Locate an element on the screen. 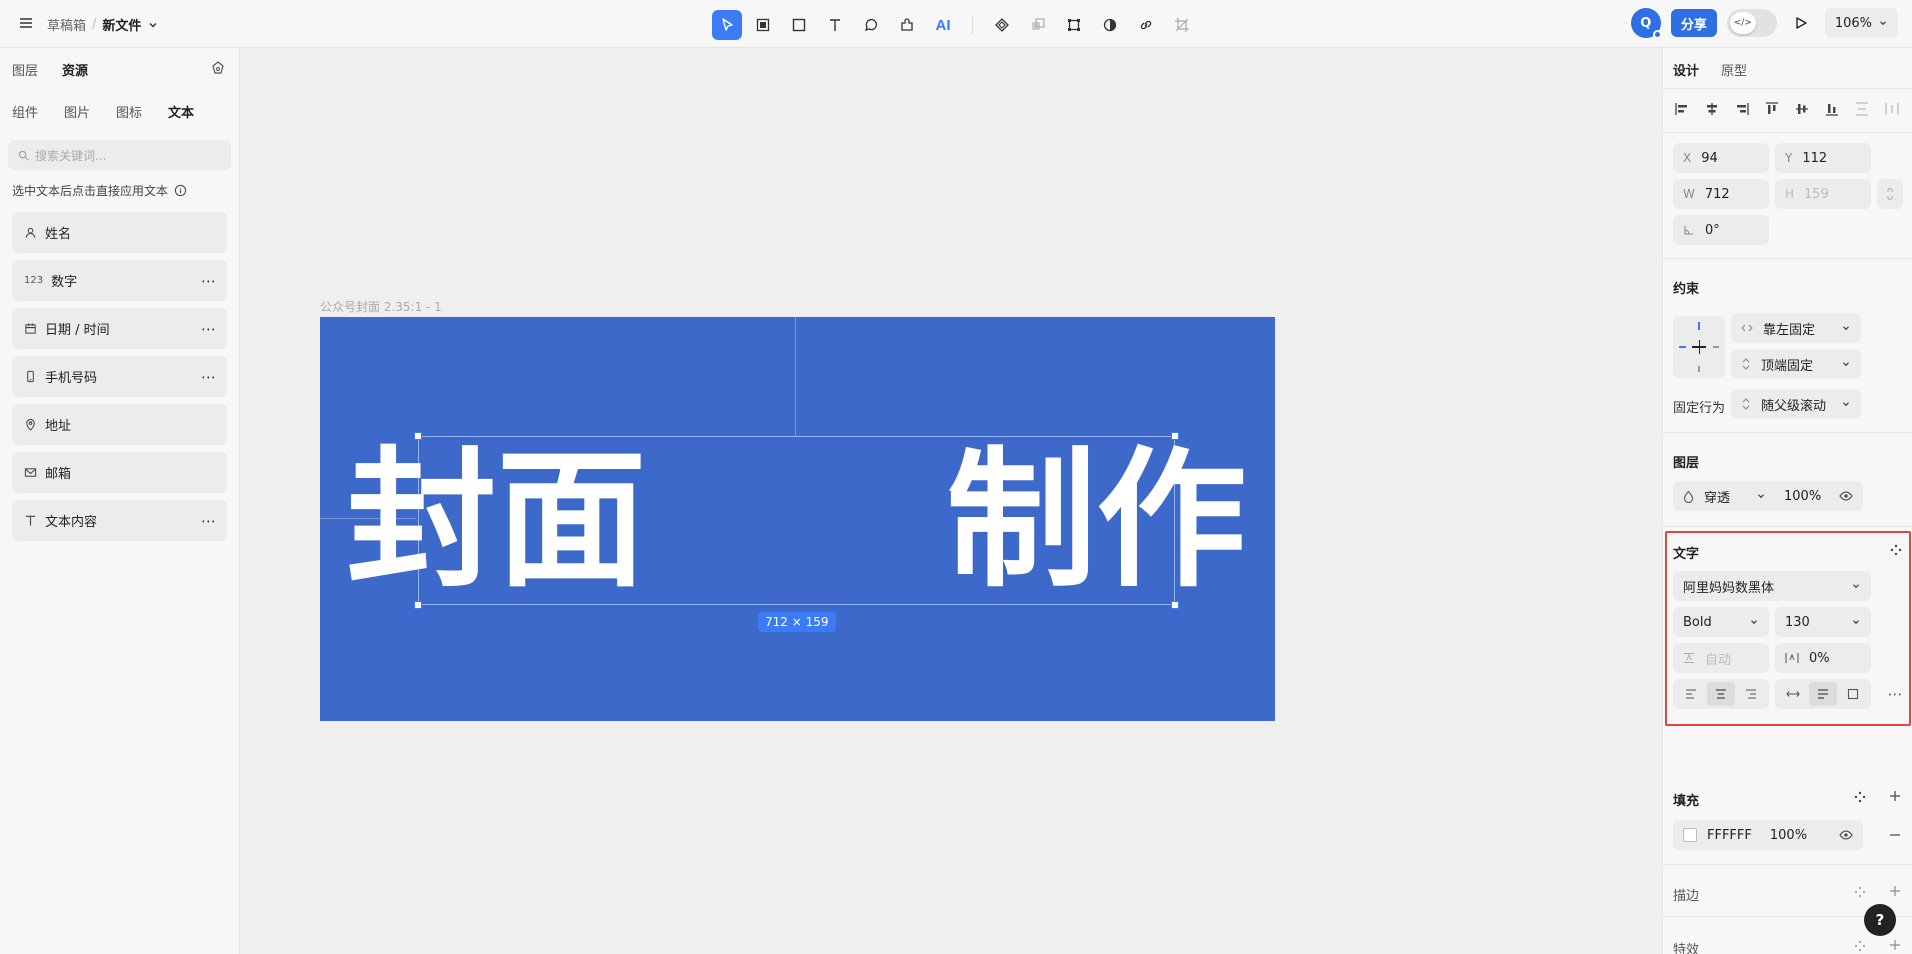  auto-height-icon is located at coordinates (1823, 694).